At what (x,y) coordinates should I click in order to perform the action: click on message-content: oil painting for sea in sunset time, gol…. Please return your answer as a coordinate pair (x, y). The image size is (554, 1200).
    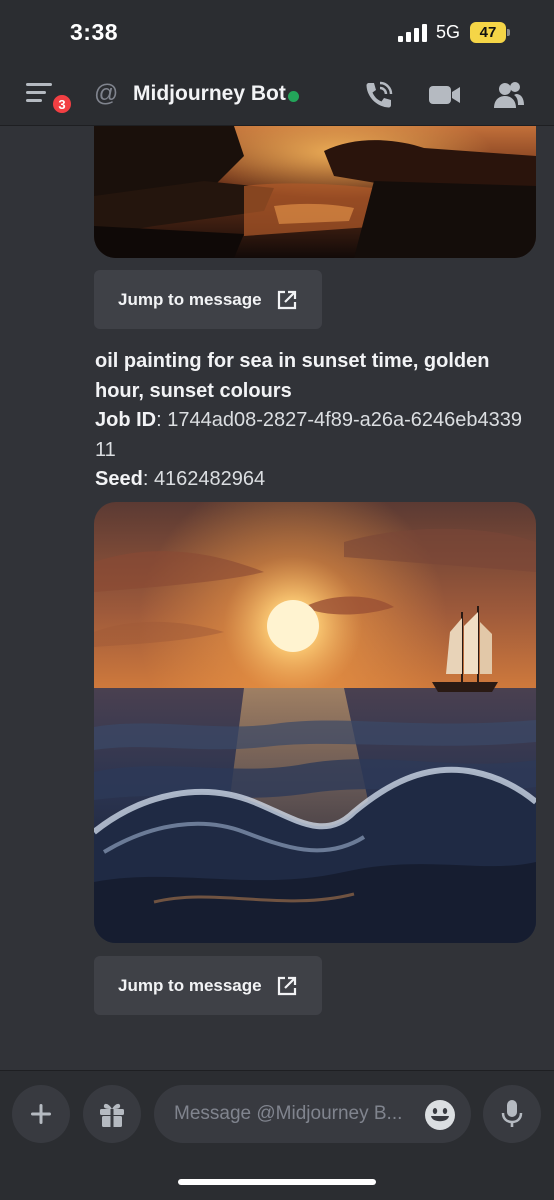
    Looking at the image, I should click on (310, 421).